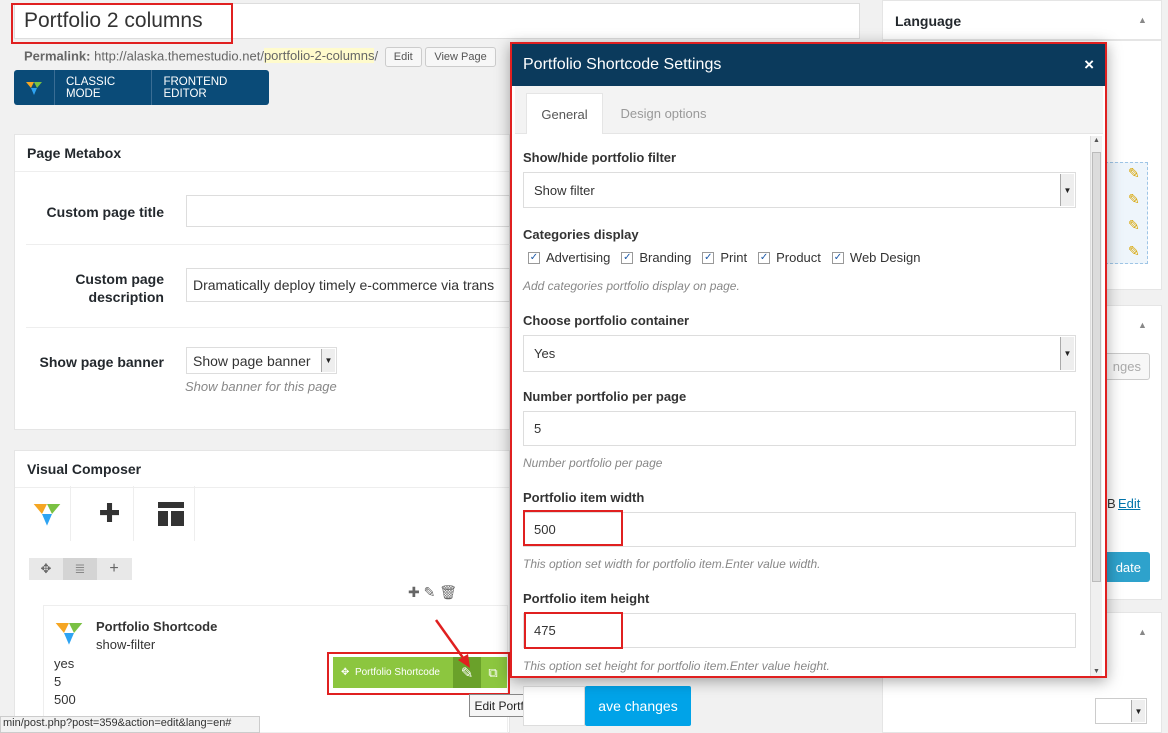 The image size is (1168, 733). What do you see at coordinates (1096, 671) in the screenshot?
I see `scroll-down-icon: ▼` at bounding box center [1096, 671].